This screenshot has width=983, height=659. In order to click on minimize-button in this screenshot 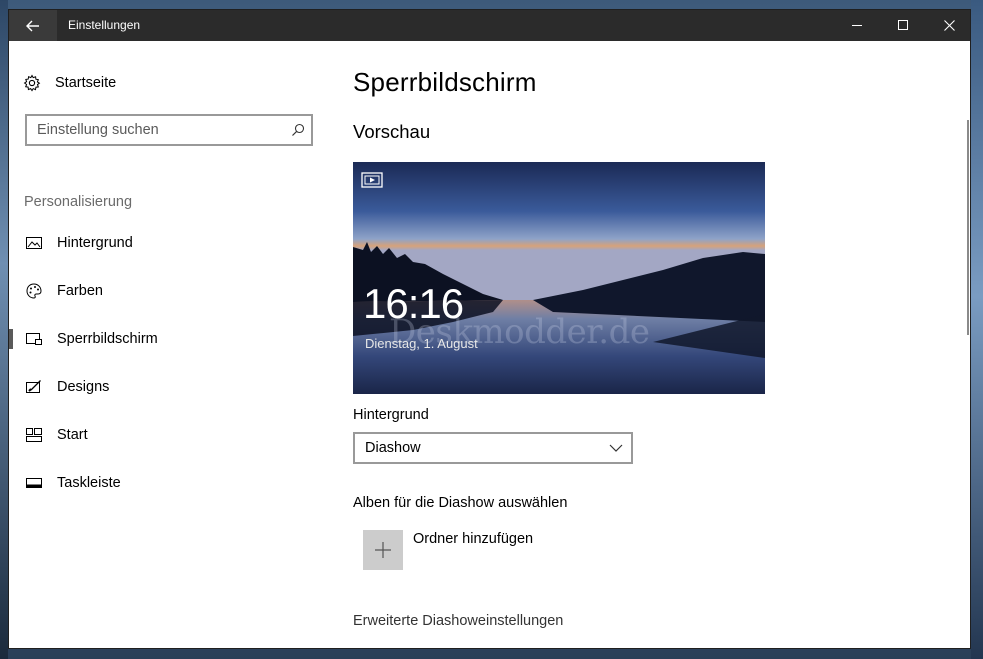, I will do `click(857, 25)`.